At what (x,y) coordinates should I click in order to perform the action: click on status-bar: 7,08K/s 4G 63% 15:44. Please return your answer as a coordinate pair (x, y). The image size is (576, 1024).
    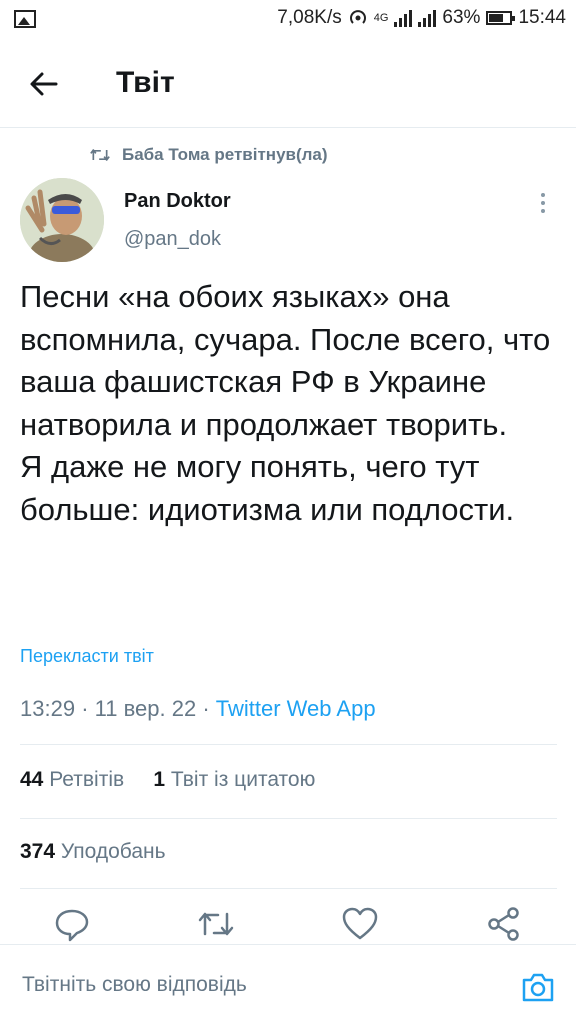
    Looking at the image, I should click on (288, 20).